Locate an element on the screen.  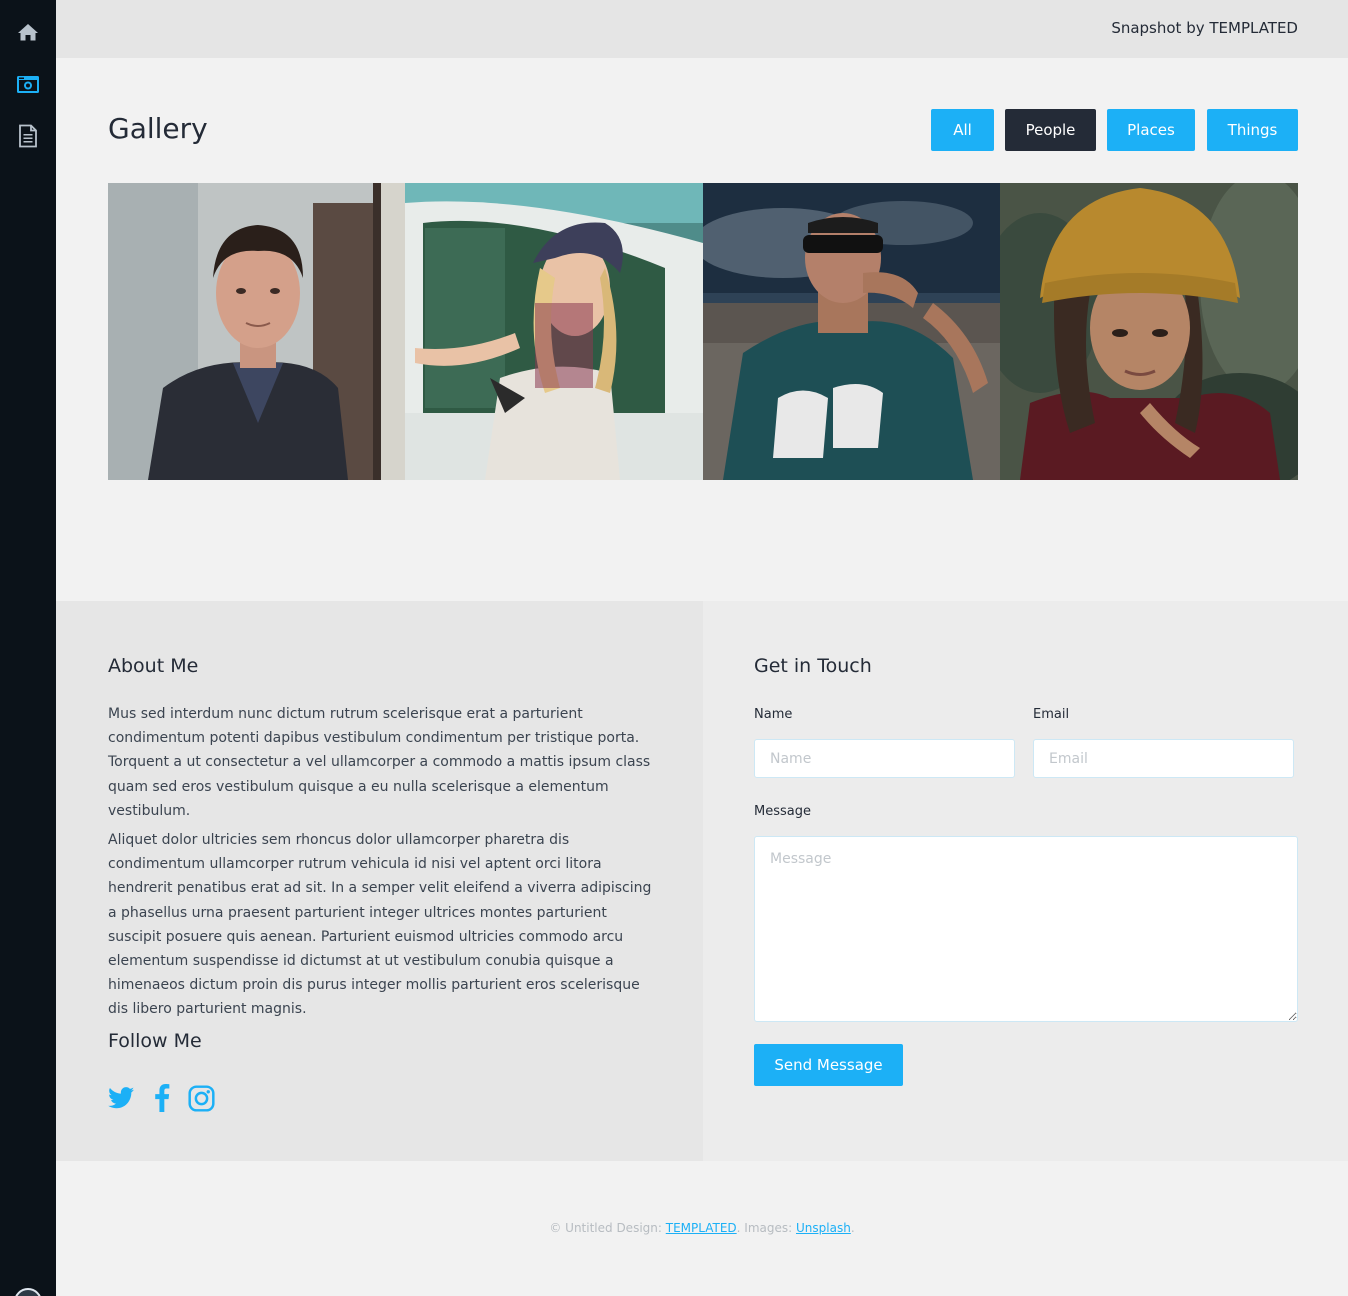
sidebar-item-elements is located at coordinates (28, 136).